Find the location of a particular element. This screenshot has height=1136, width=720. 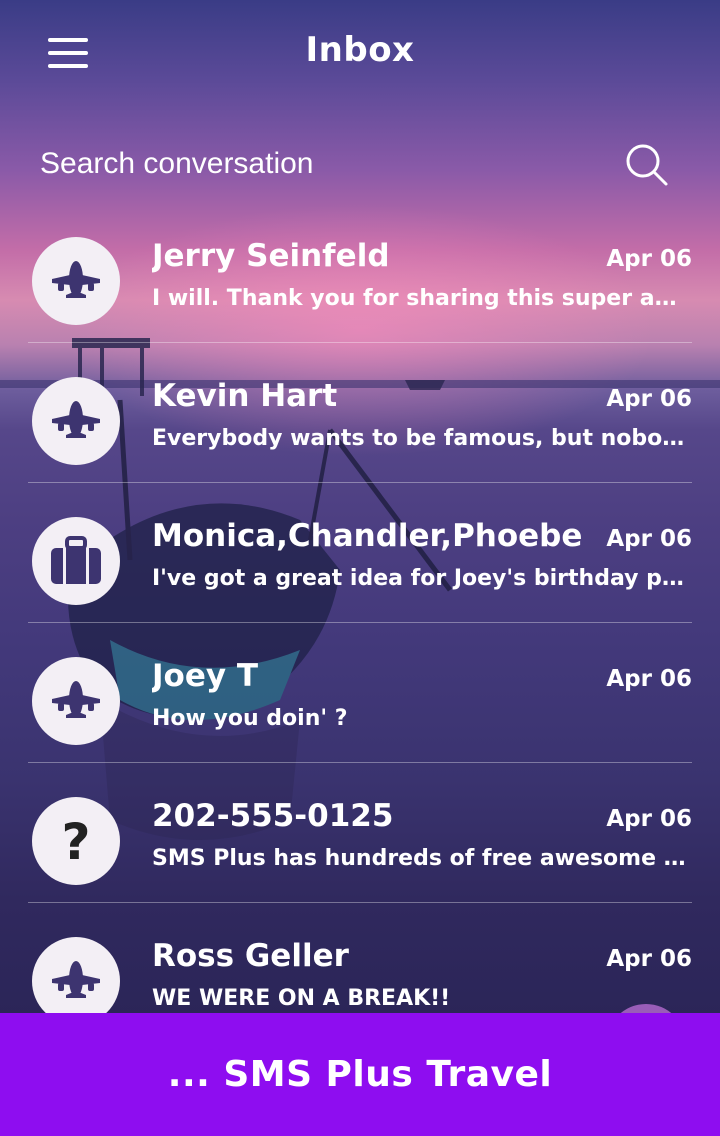

contact-name: Monica,Chandler,Phoebe is located at coordinates (367, 536).